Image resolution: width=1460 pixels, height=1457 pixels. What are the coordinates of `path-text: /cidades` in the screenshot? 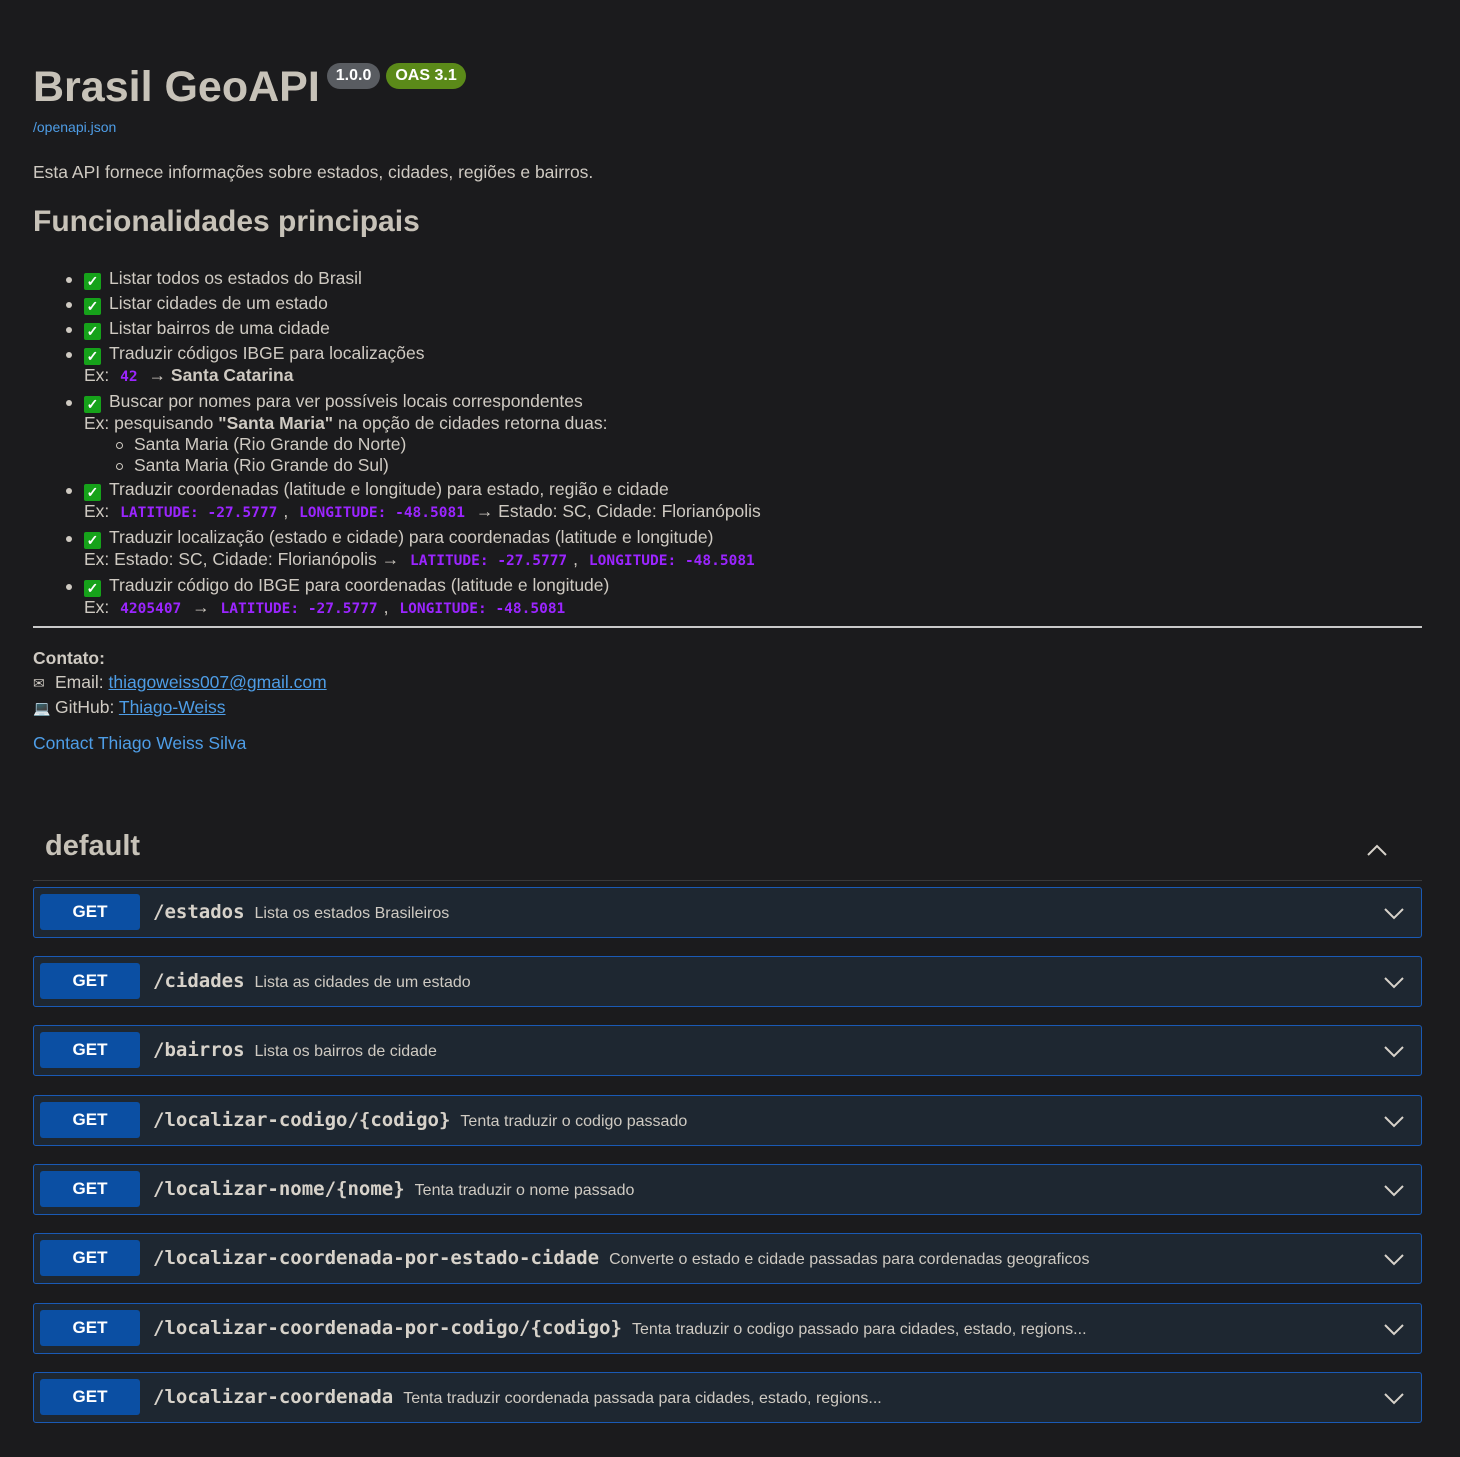 It's located at (199, 981).